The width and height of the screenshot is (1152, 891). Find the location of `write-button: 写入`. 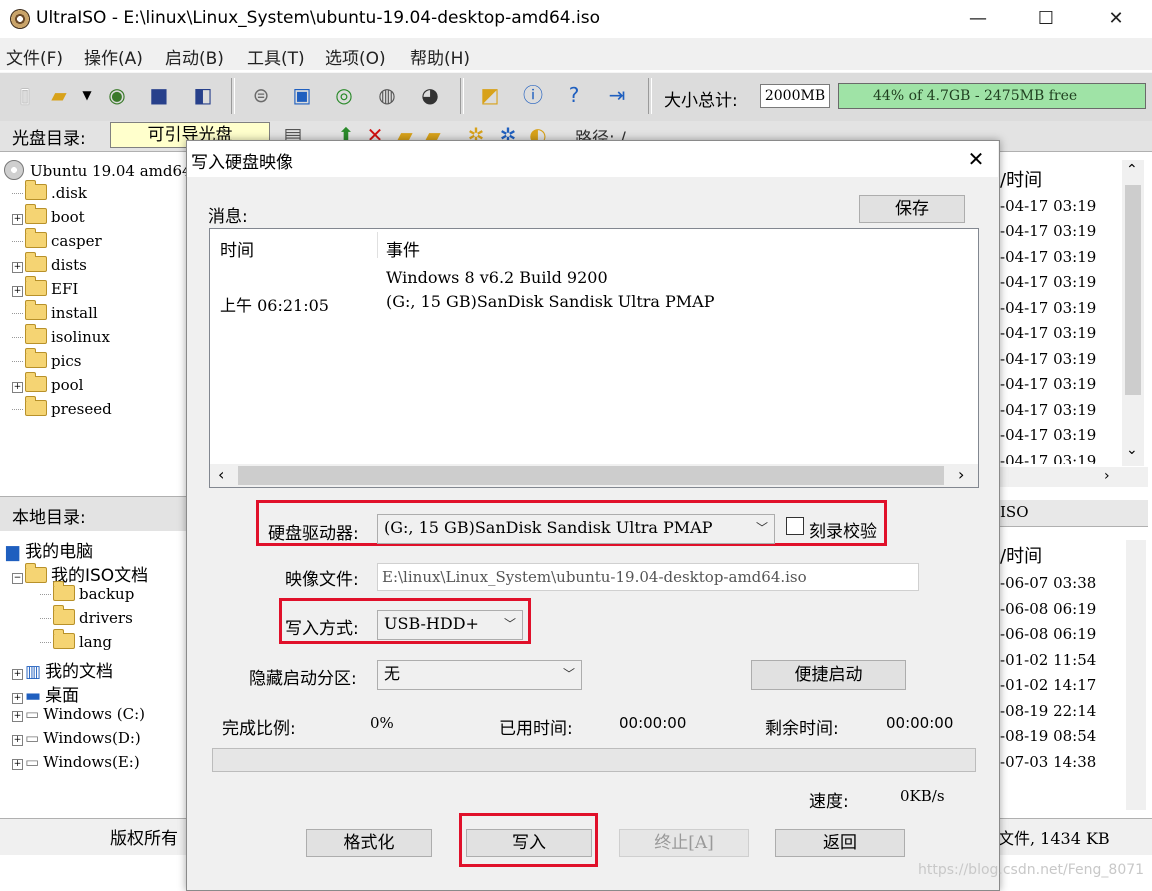

write-button: 写入 is located at coordinates (529, 843).